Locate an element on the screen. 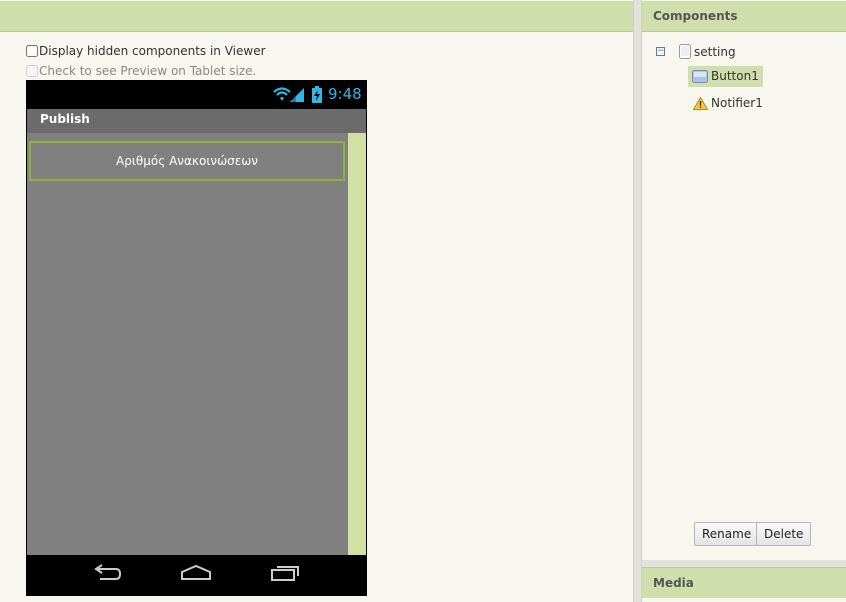 This screenshot has width=846, height=602. collapse-icon: − is located at coordinates (660, 51).